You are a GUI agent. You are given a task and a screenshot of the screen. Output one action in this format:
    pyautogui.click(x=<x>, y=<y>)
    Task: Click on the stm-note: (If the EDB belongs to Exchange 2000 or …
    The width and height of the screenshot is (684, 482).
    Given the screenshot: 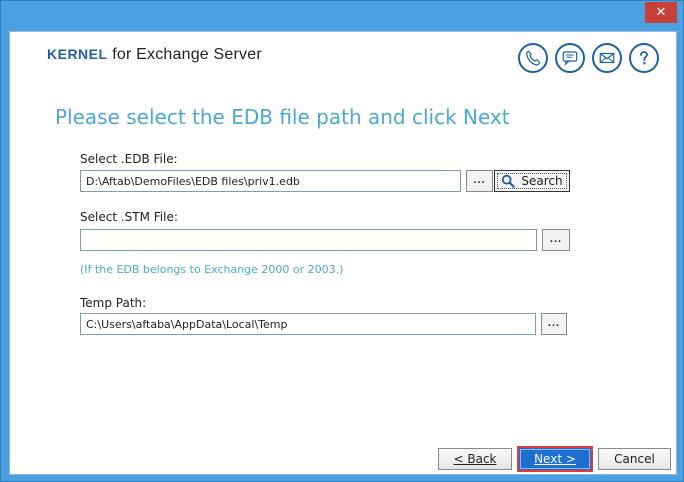 What is the action you would take?
    pyautogui.click(x=212, y=269)
    